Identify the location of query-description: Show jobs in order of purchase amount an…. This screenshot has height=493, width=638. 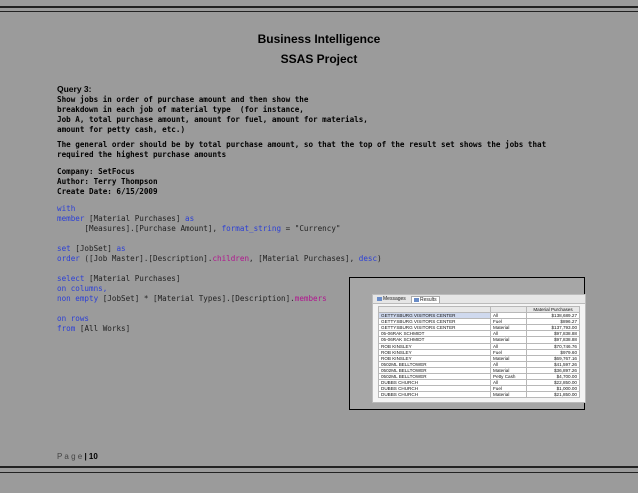
(212, 115).